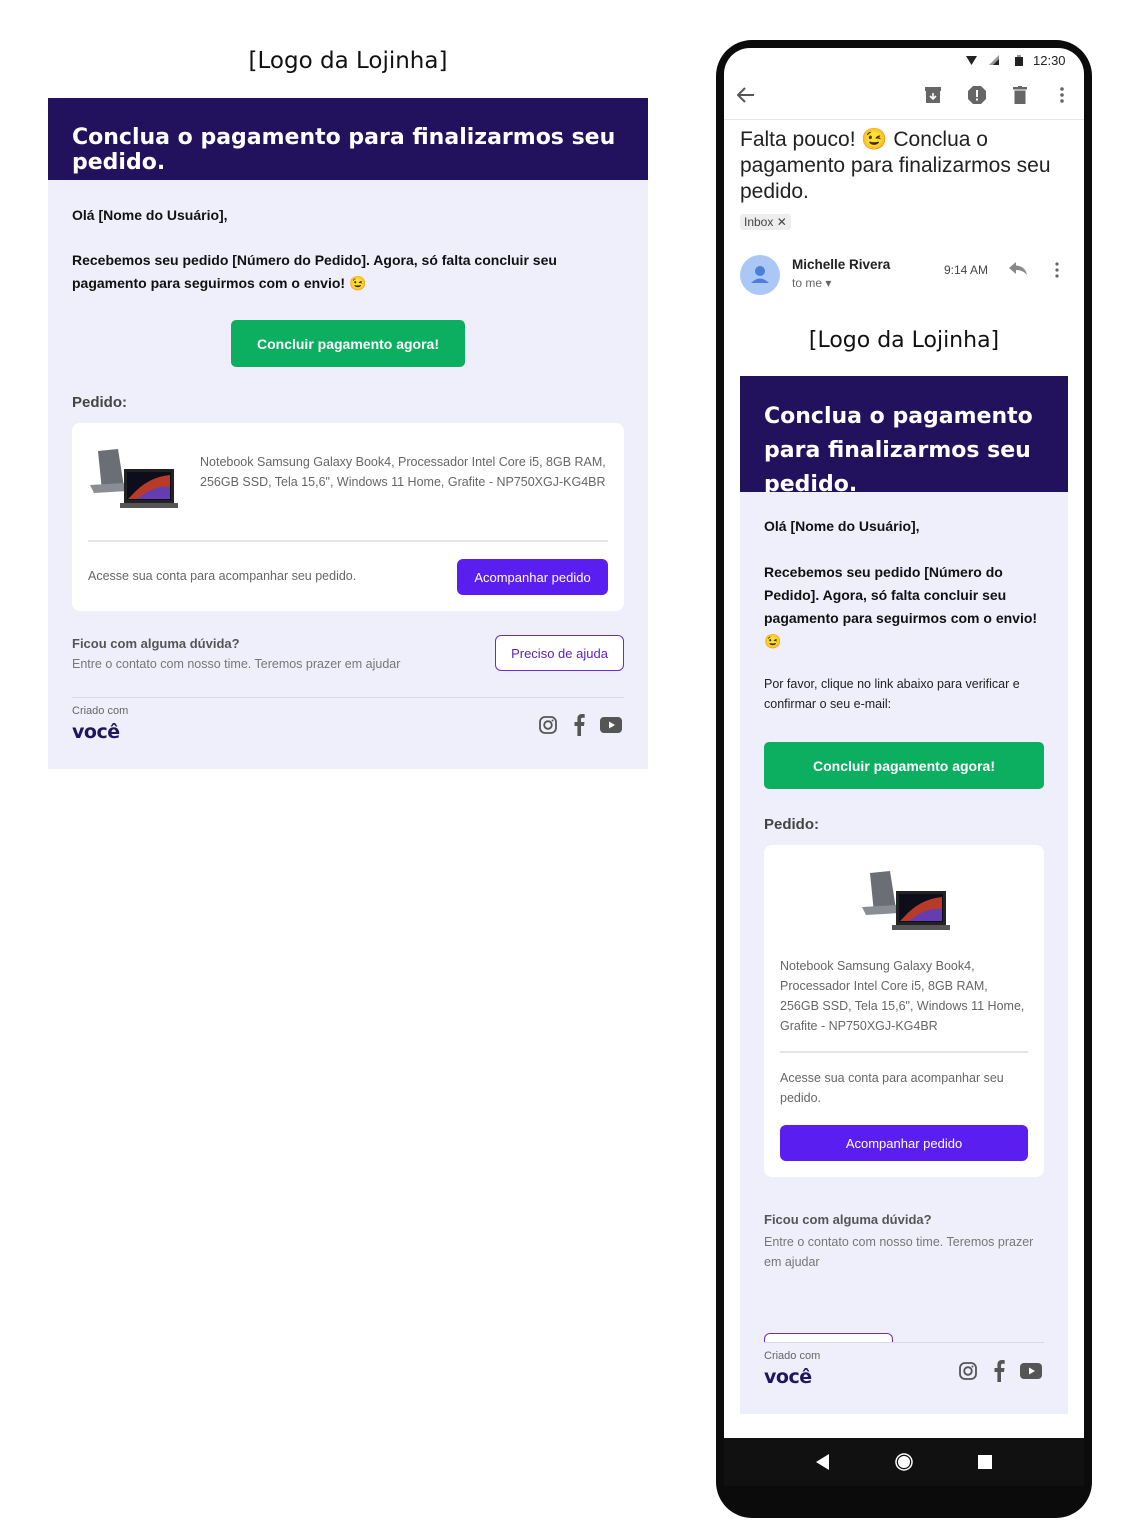 The image size is (1132, 1534). I want to click on phone-order-label: Pedido:, so click(791, 824).